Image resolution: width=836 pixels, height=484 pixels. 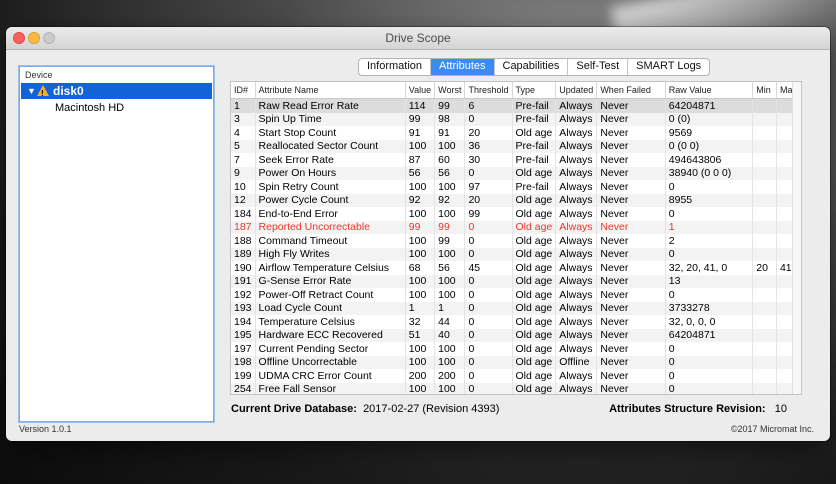 I want to click on table-cell: Reported Uncorrectable, so click(x=330, y=227).